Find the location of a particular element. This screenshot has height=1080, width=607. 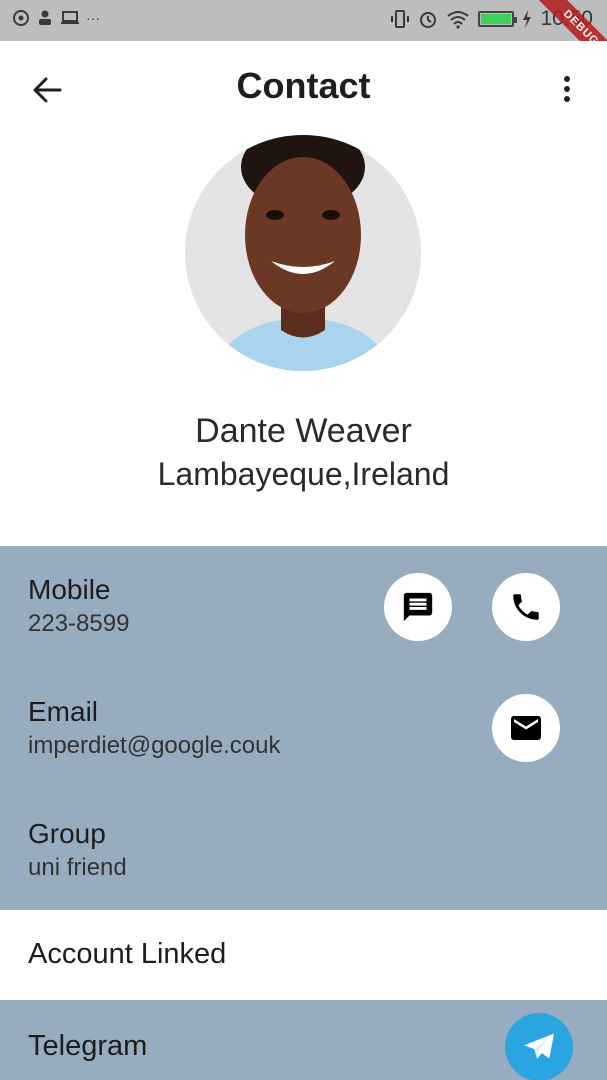

message-button is located at coordinates (418, 607).